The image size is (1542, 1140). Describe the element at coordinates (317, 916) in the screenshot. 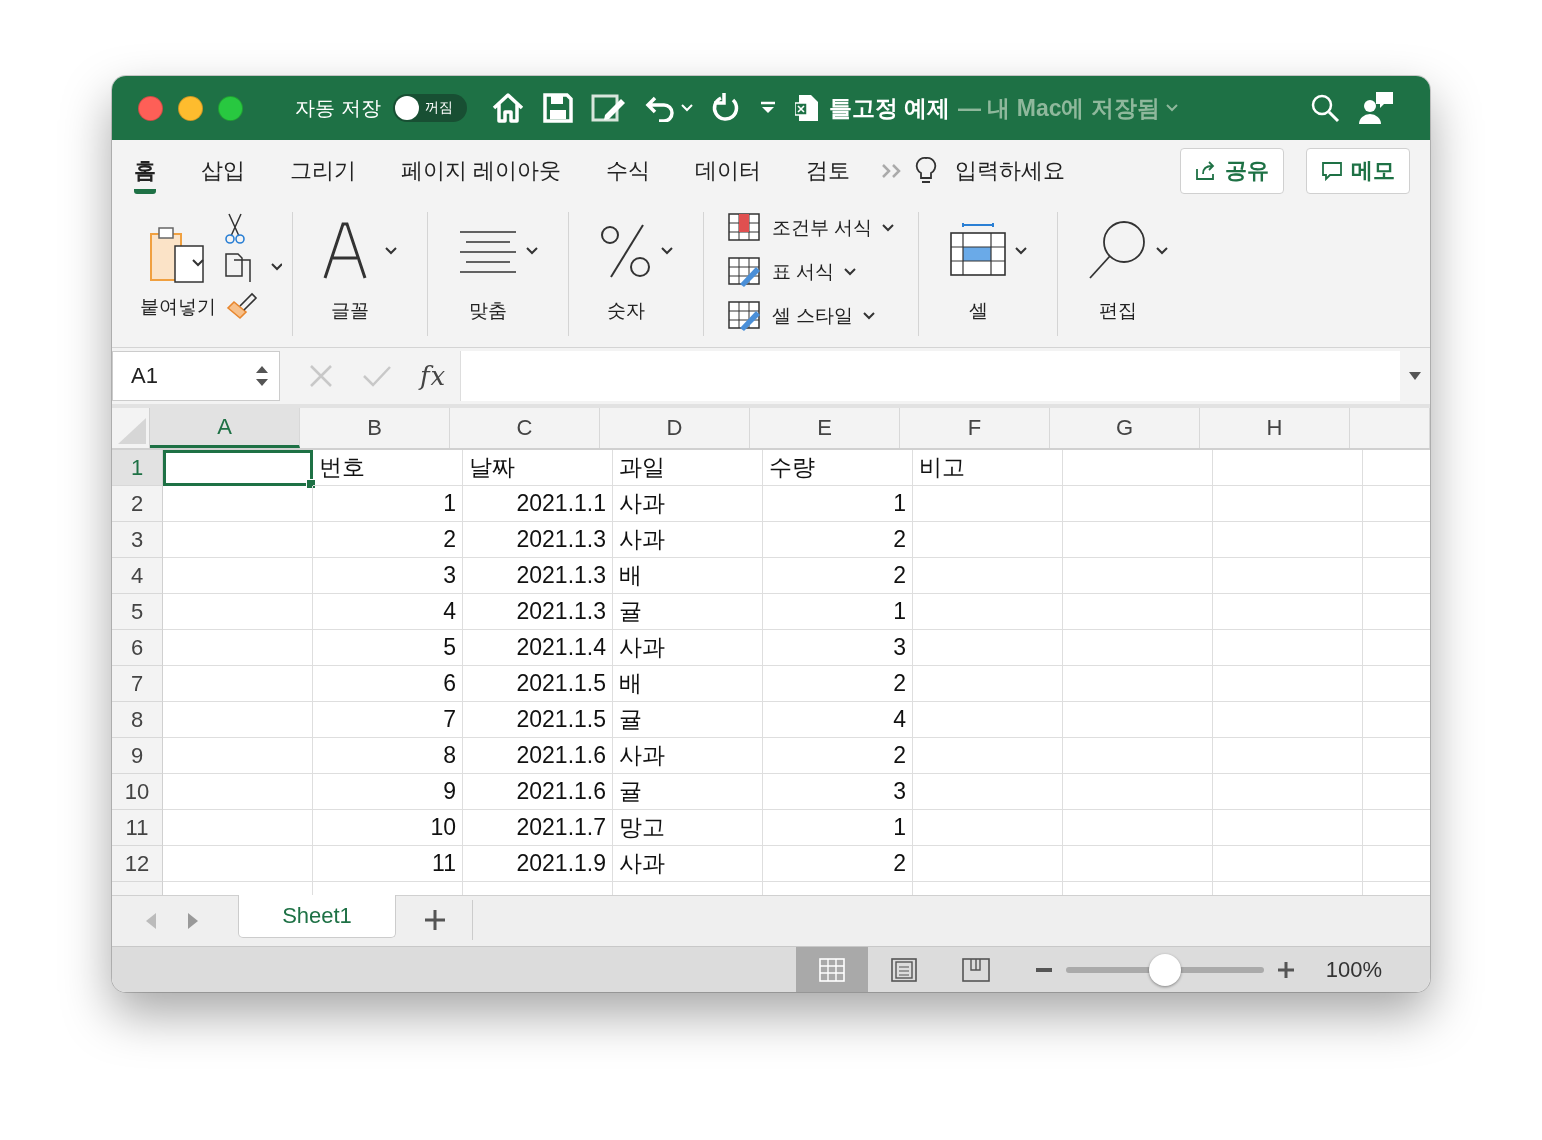

I see `sheet-tab: Sheet1` at that location.